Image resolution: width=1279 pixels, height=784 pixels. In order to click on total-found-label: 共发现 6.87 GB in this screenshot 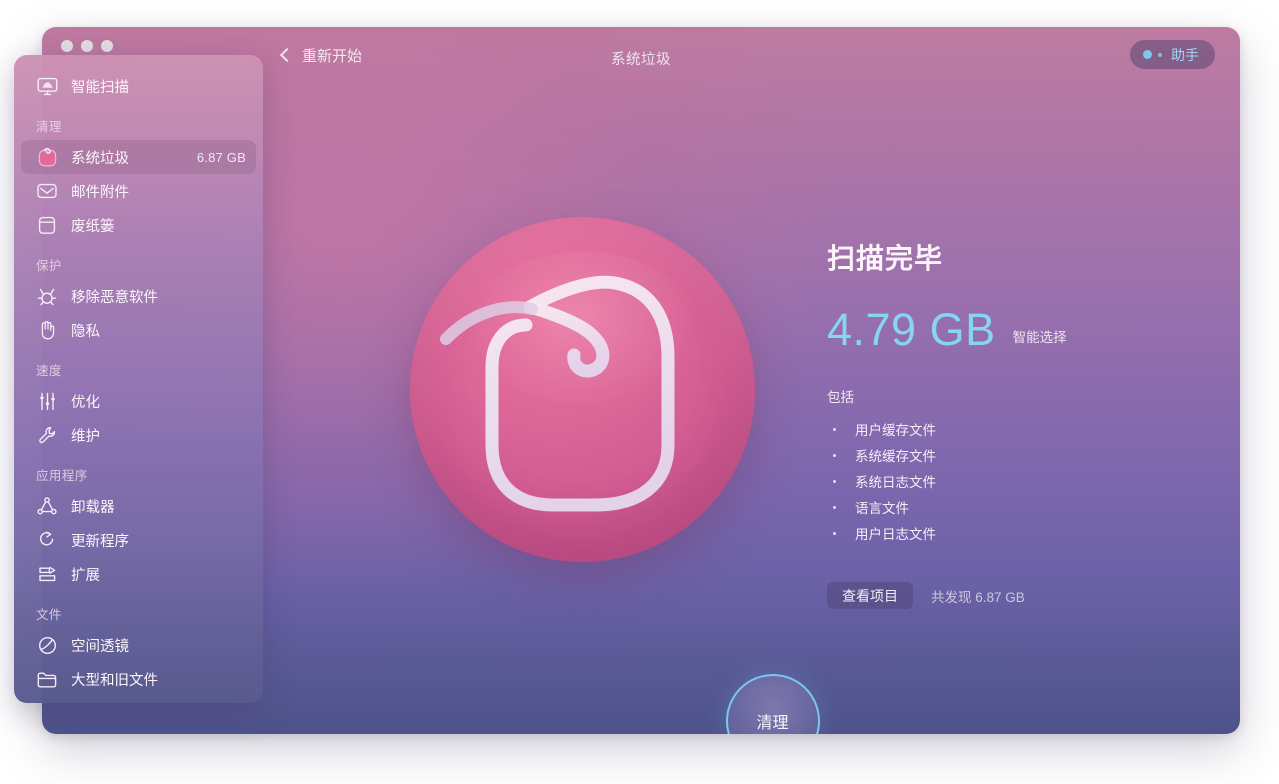, I will do `click(978, 597)`.